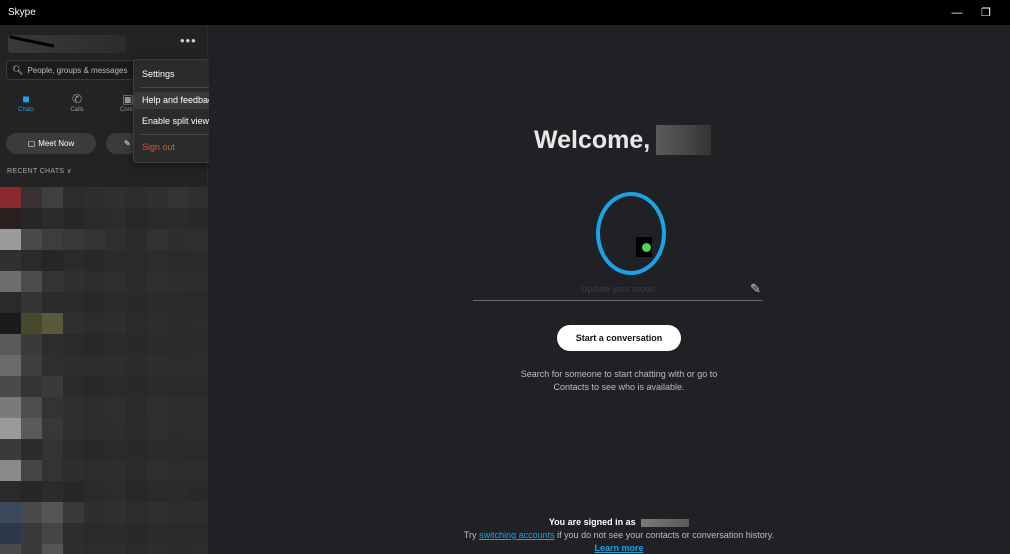  Describe the element at coordinates (517, 535) in the screenshot. I see `switching-accounts-link: switching accounts` at that location.